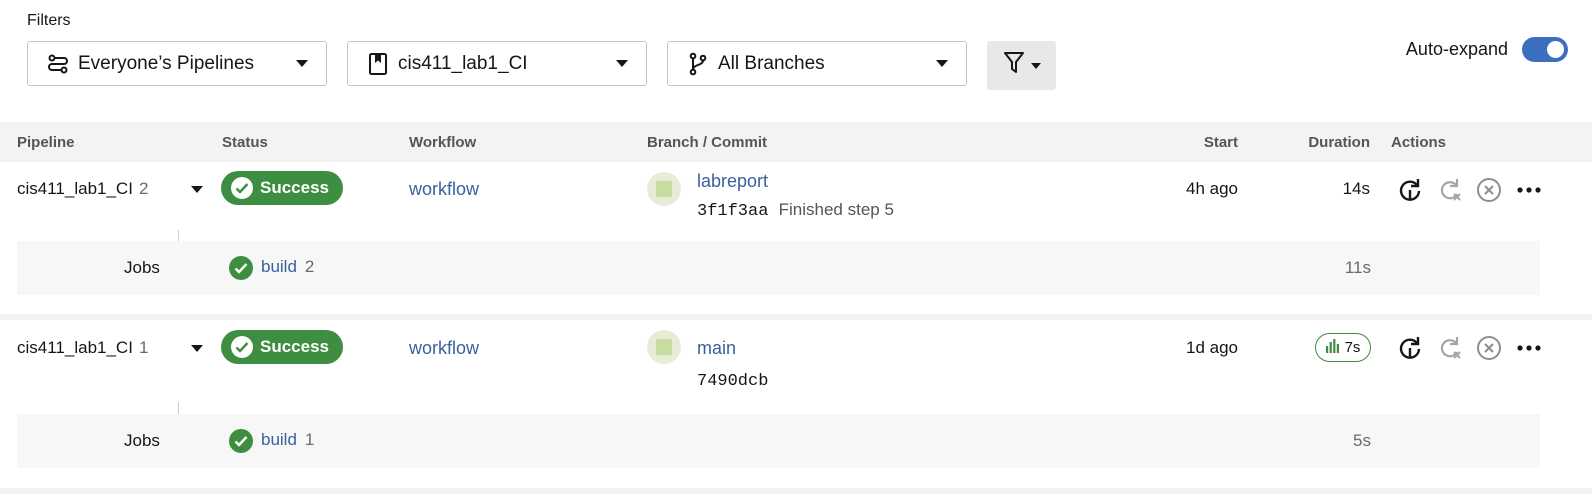 The height and width of the screenshot is (501, 1592). What do you see at coordinates (1212, 347) in the screenshot?
I see `start-time: 1d ago` at bounding box center [1212, 347].